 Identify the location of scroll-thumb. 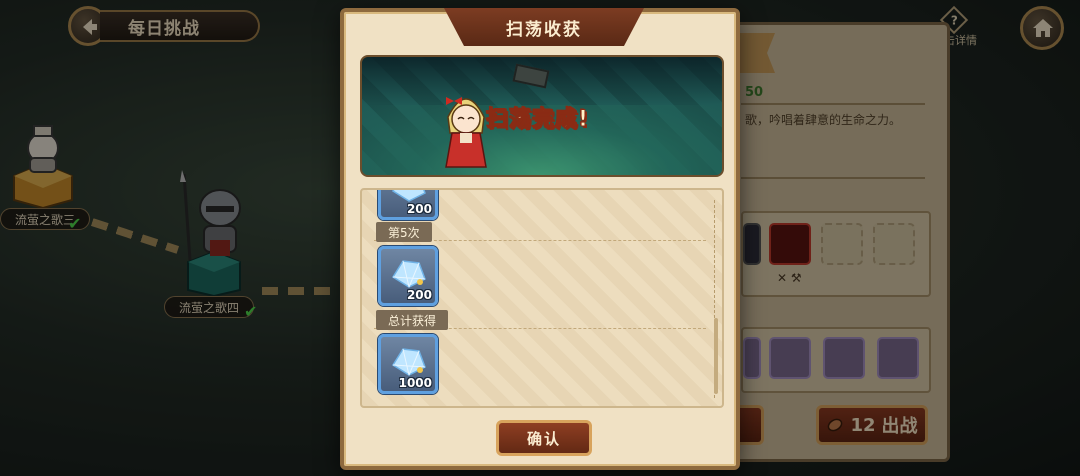
(716, 356).